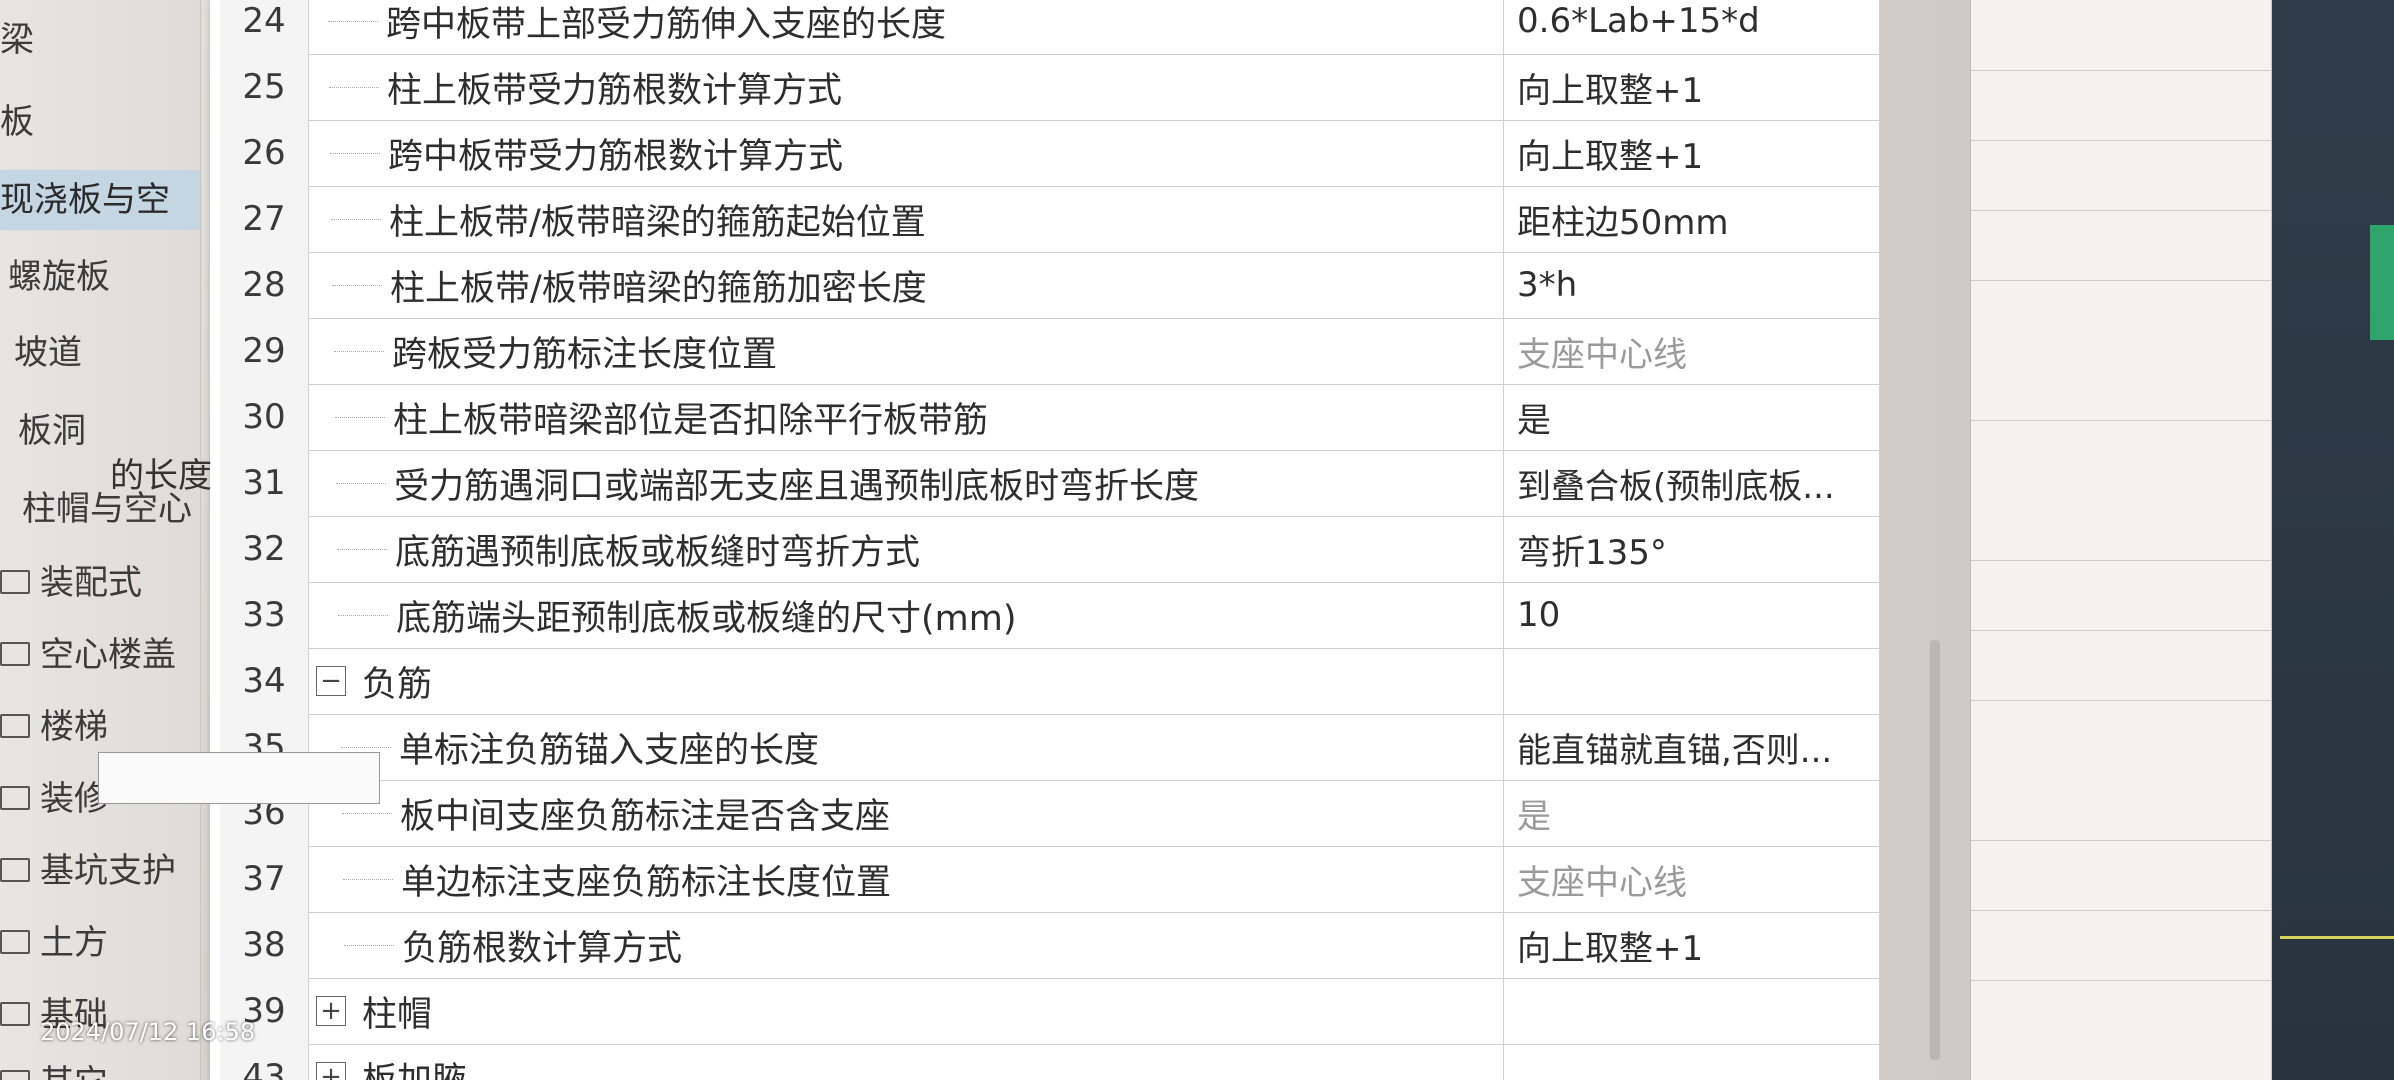 This screenshot has height=1080, width=2394. I want to click on setting-name: 柱上板带受力筋根数计算方式, so click(615, 90).